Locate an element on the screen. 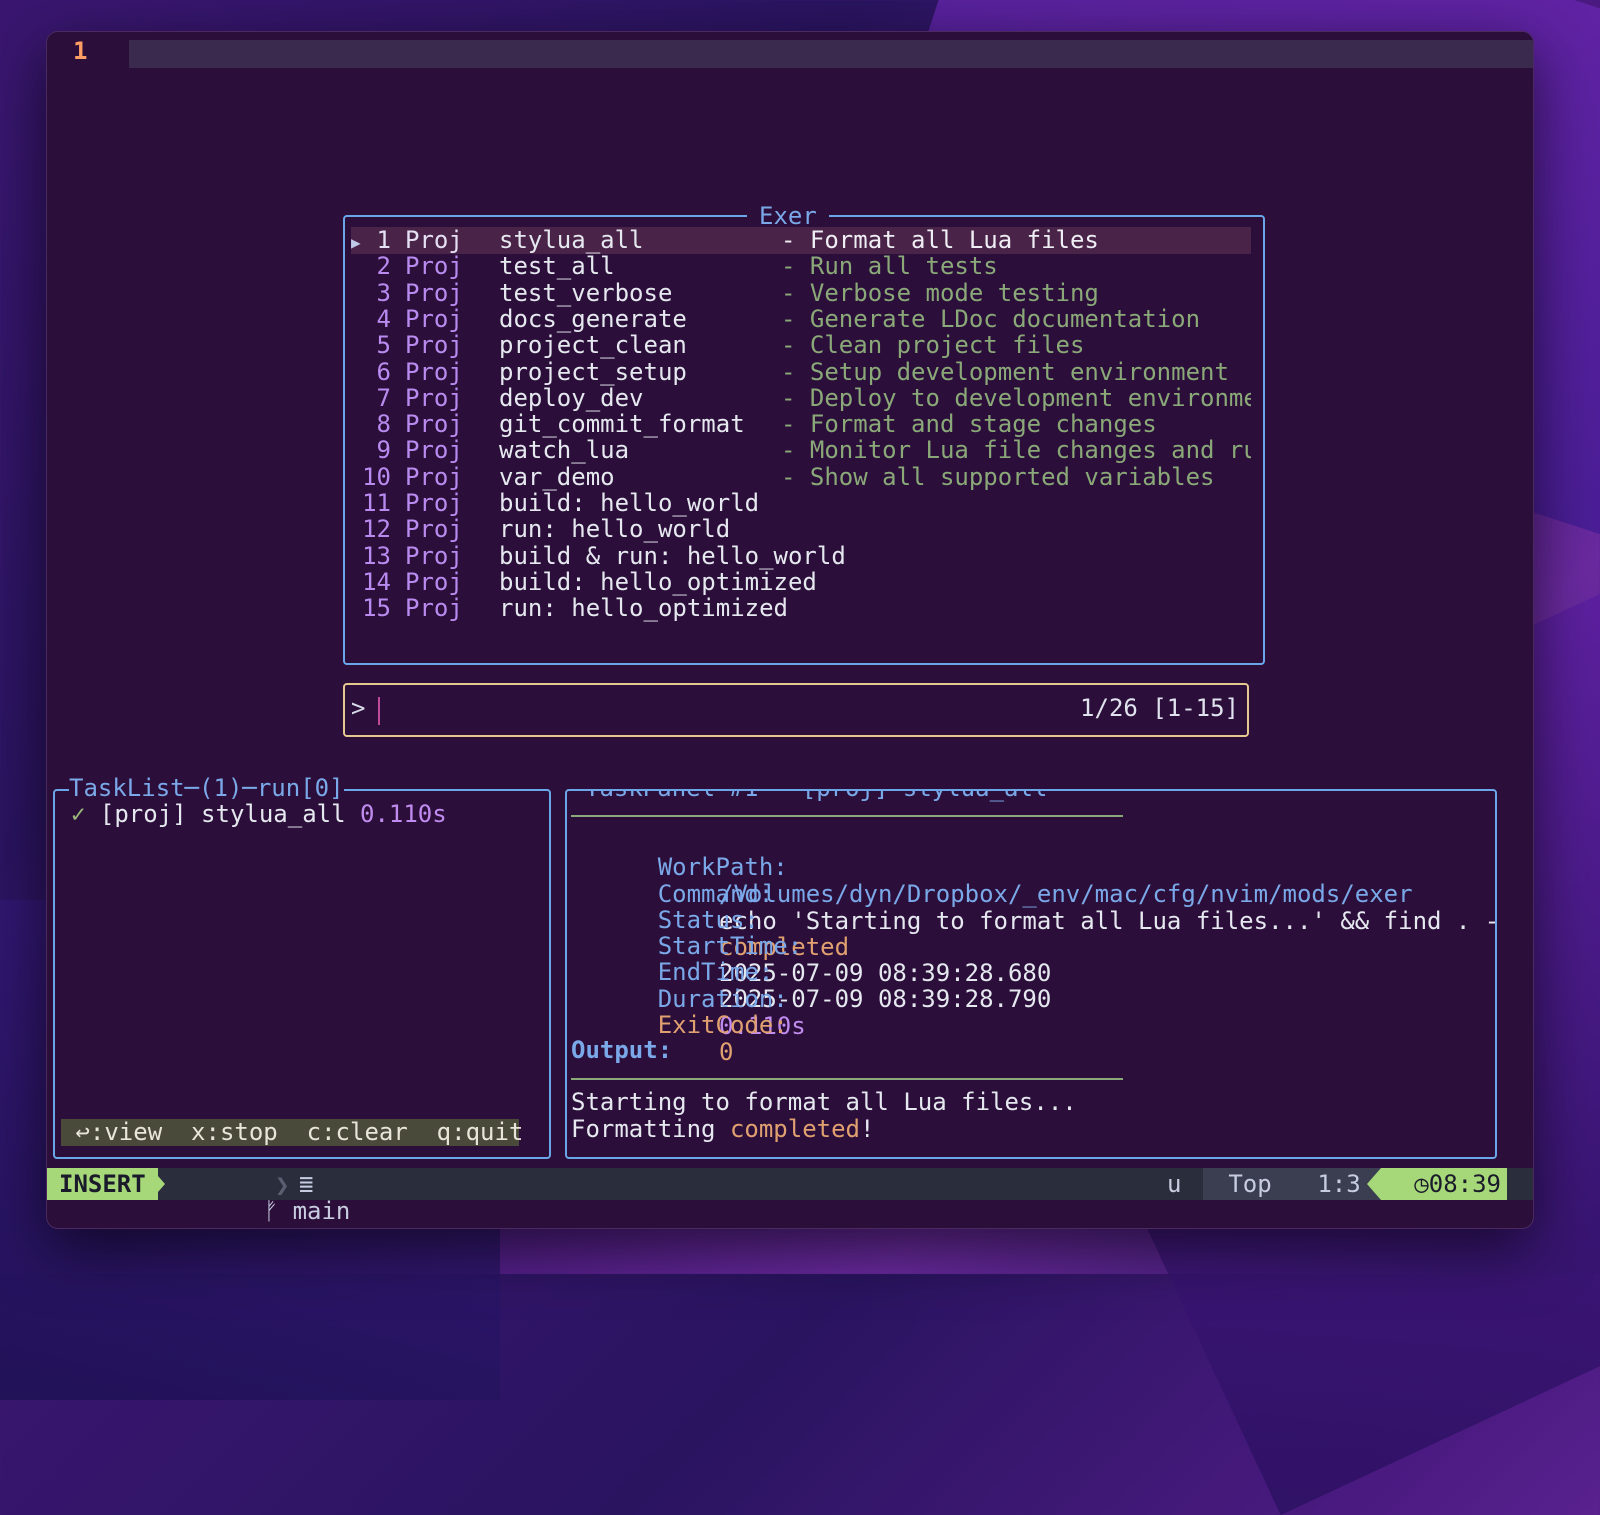 The image size is (1600, 1515). task-number: 5 is located at coordinates (383, 345).